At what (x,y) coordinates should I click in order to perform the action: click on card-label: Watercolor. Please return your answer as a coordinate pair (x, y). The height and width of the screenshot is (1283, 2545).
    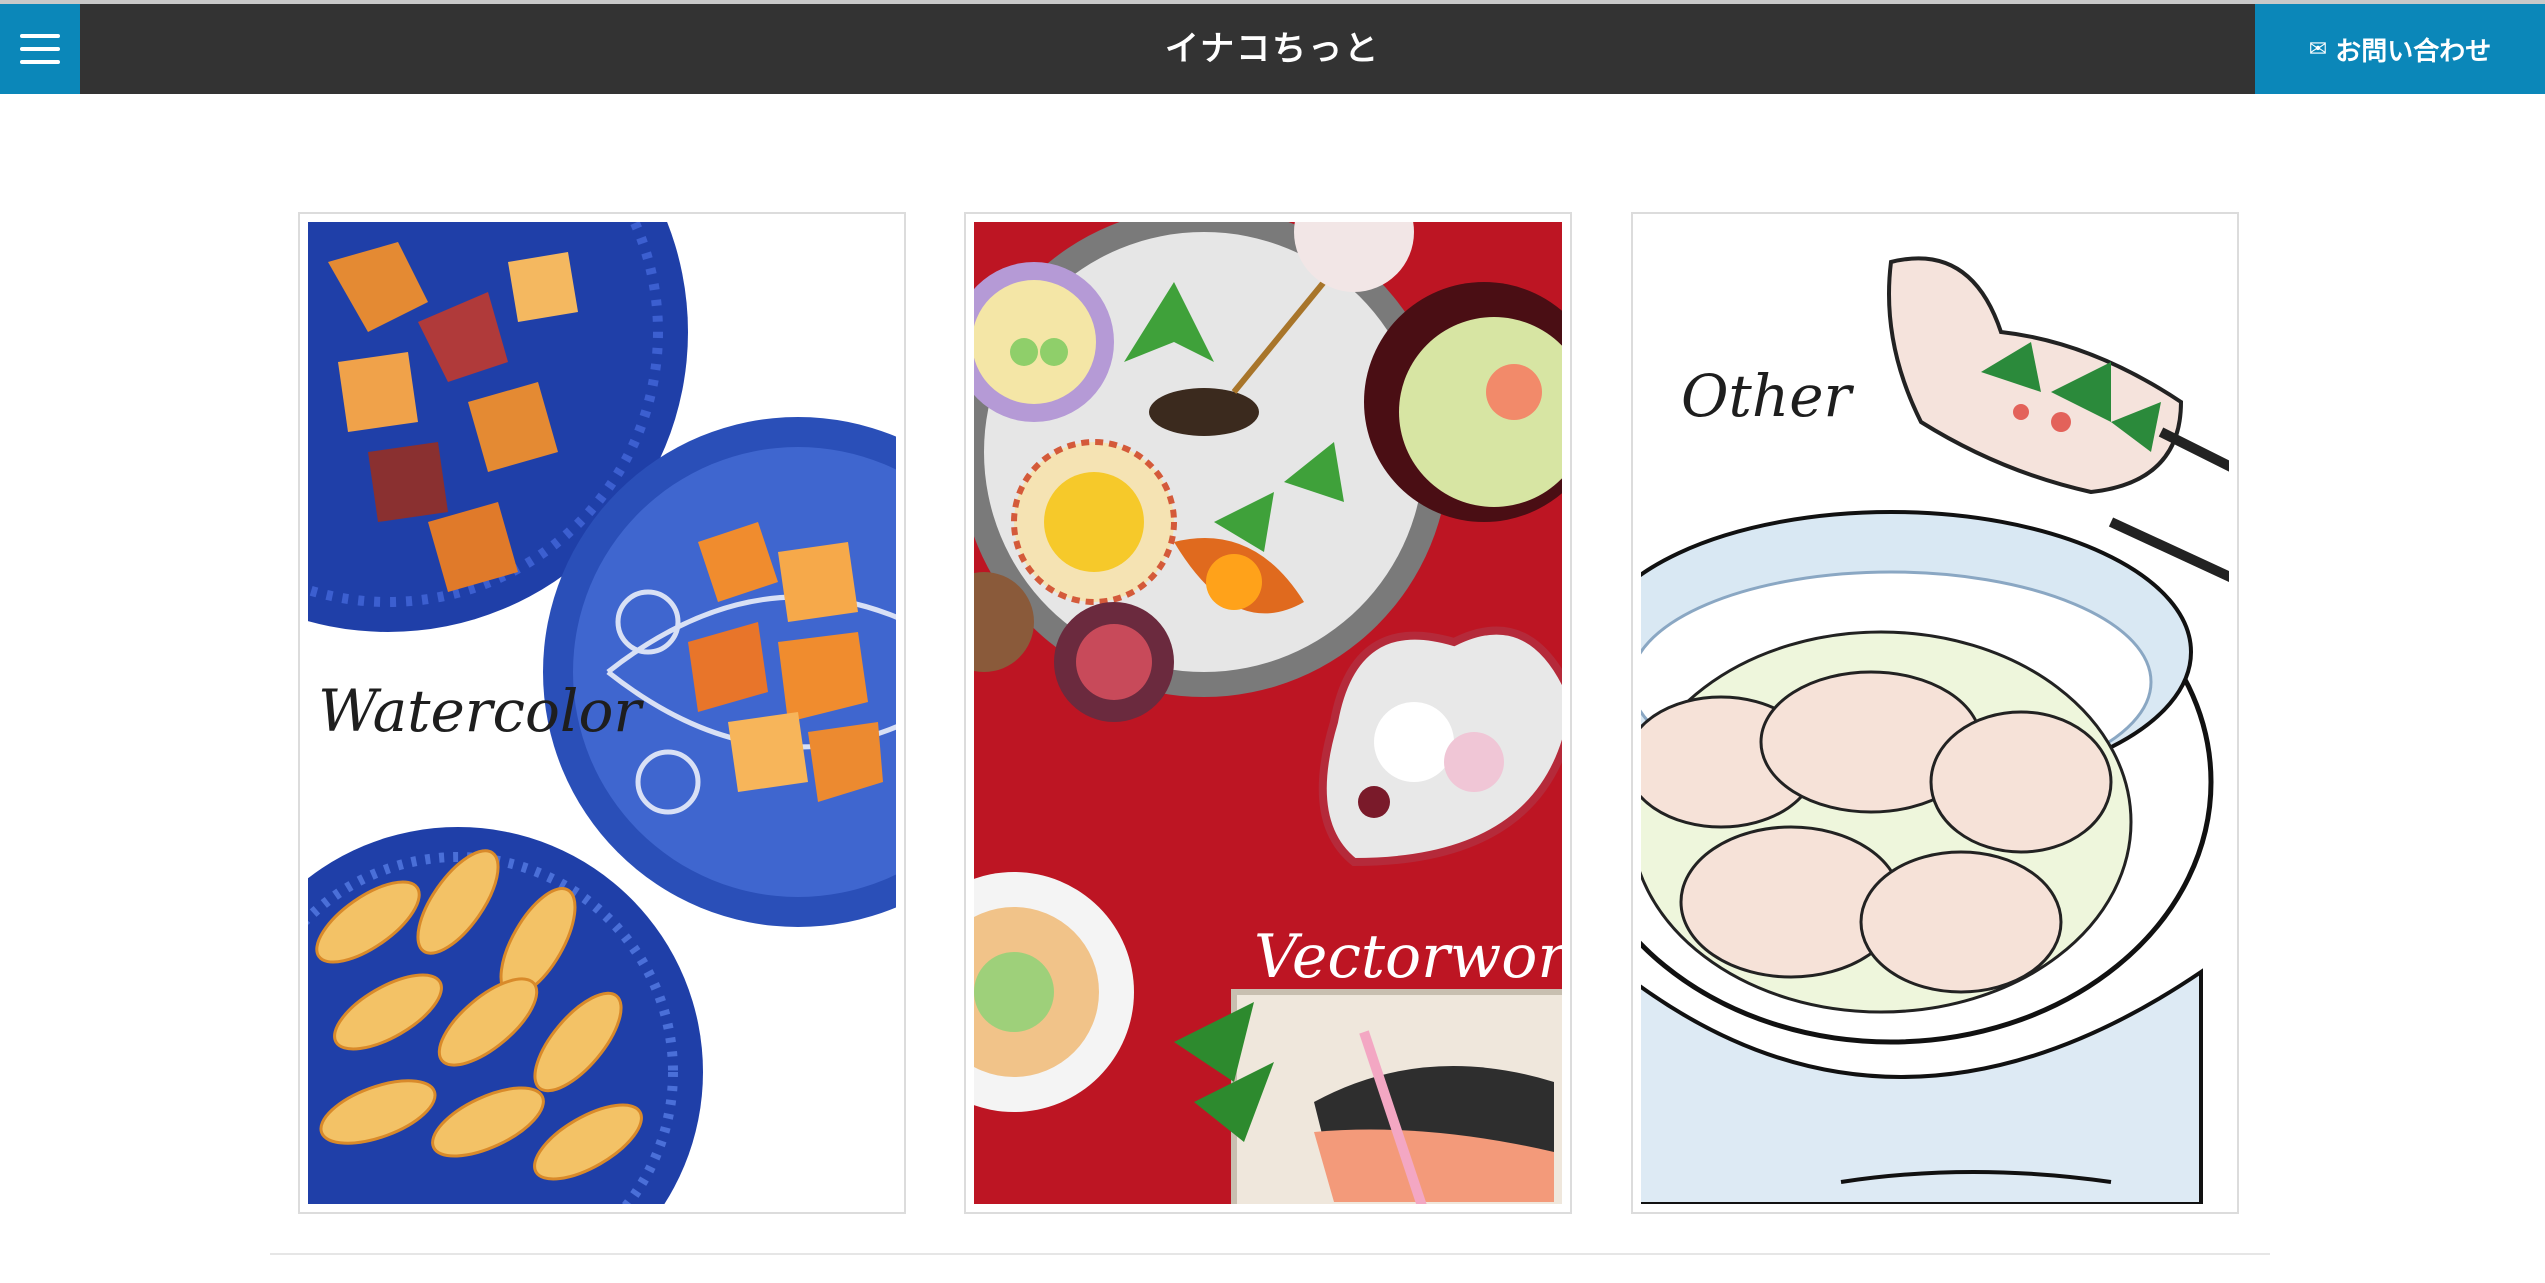
    Looking at the image, I should click on (480, 711).